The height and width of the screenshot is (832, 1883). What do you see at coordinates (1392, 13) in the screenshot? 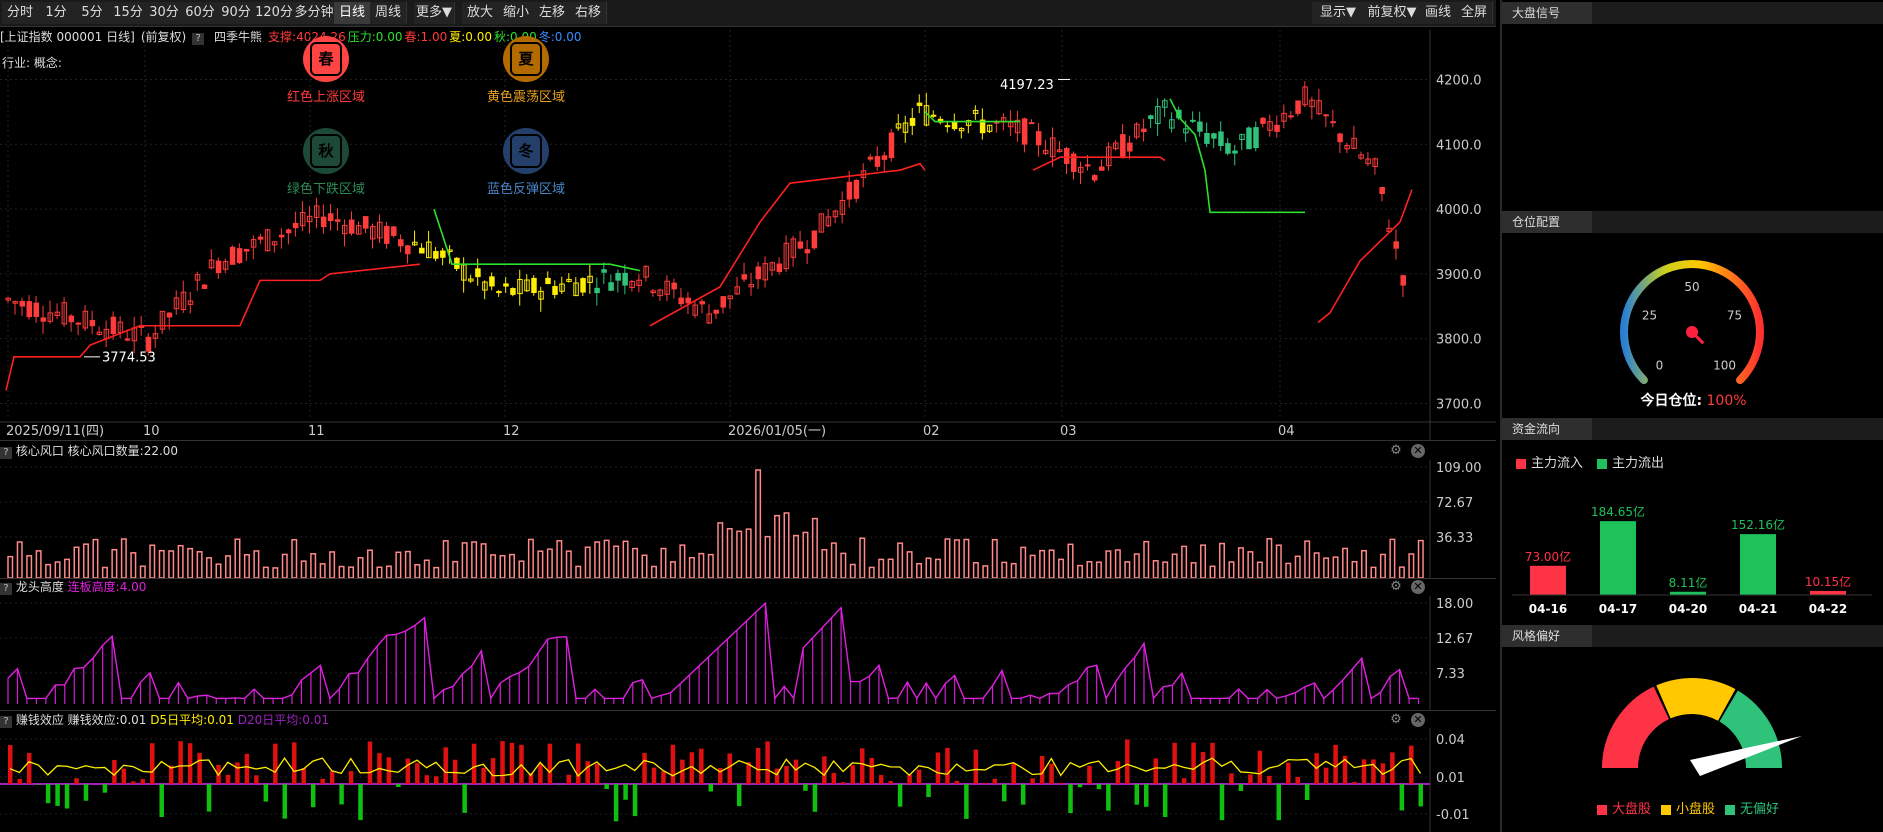
I see `toolbar-right-btn-1: 前复权▼` at bounding box center [1392, 13].